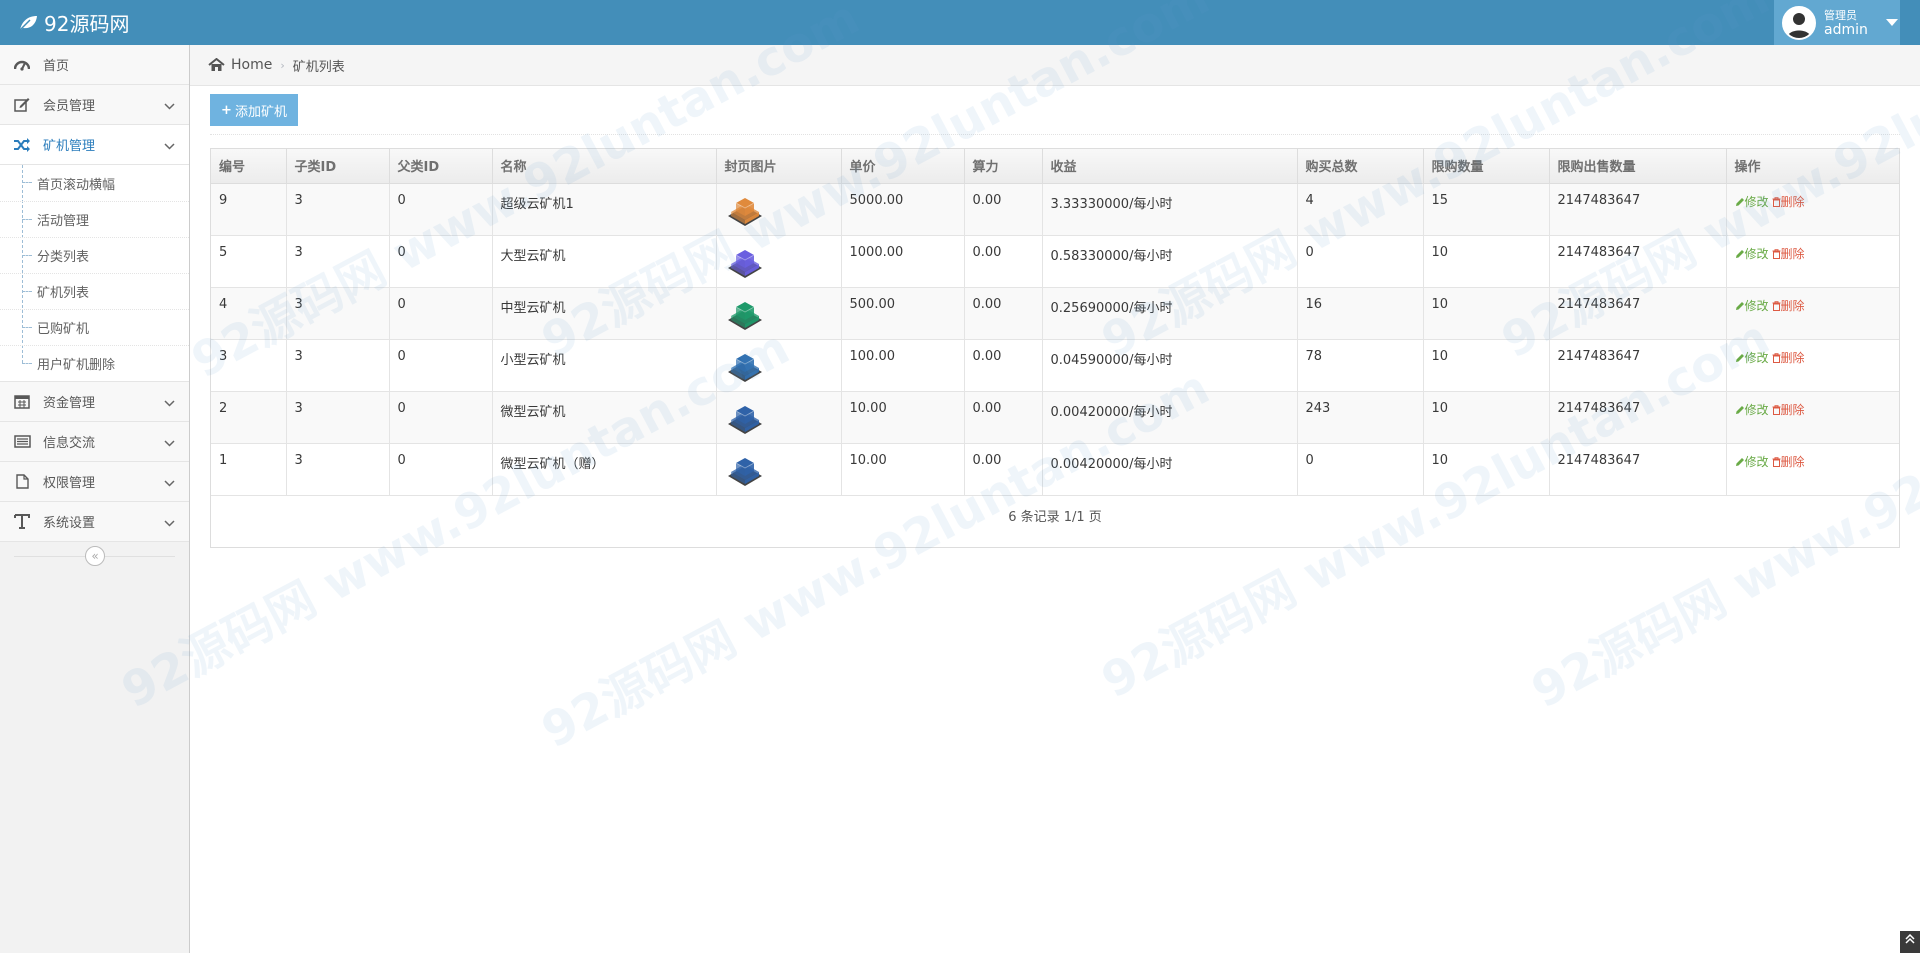  What do you see at coordinates (94, 482) in the screenshot?
I see `sidebar-item-permissions: 权限管理` at bounding box center [94, 482].